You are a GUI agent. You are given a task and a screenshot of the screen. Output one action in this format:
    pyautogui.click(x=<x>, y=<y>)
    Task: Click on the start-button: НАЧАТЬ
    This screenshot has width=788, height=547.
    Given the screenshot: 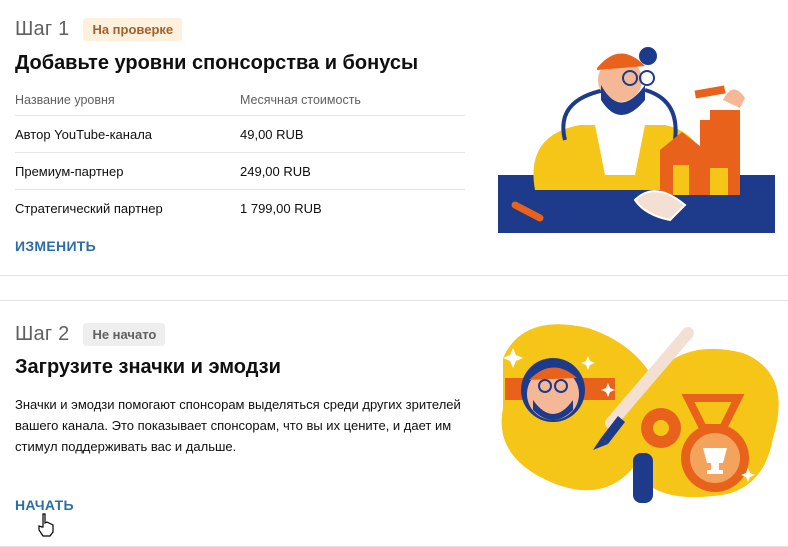 What is the action you would take?
    pyautogui.click(x=44, y=505)
    